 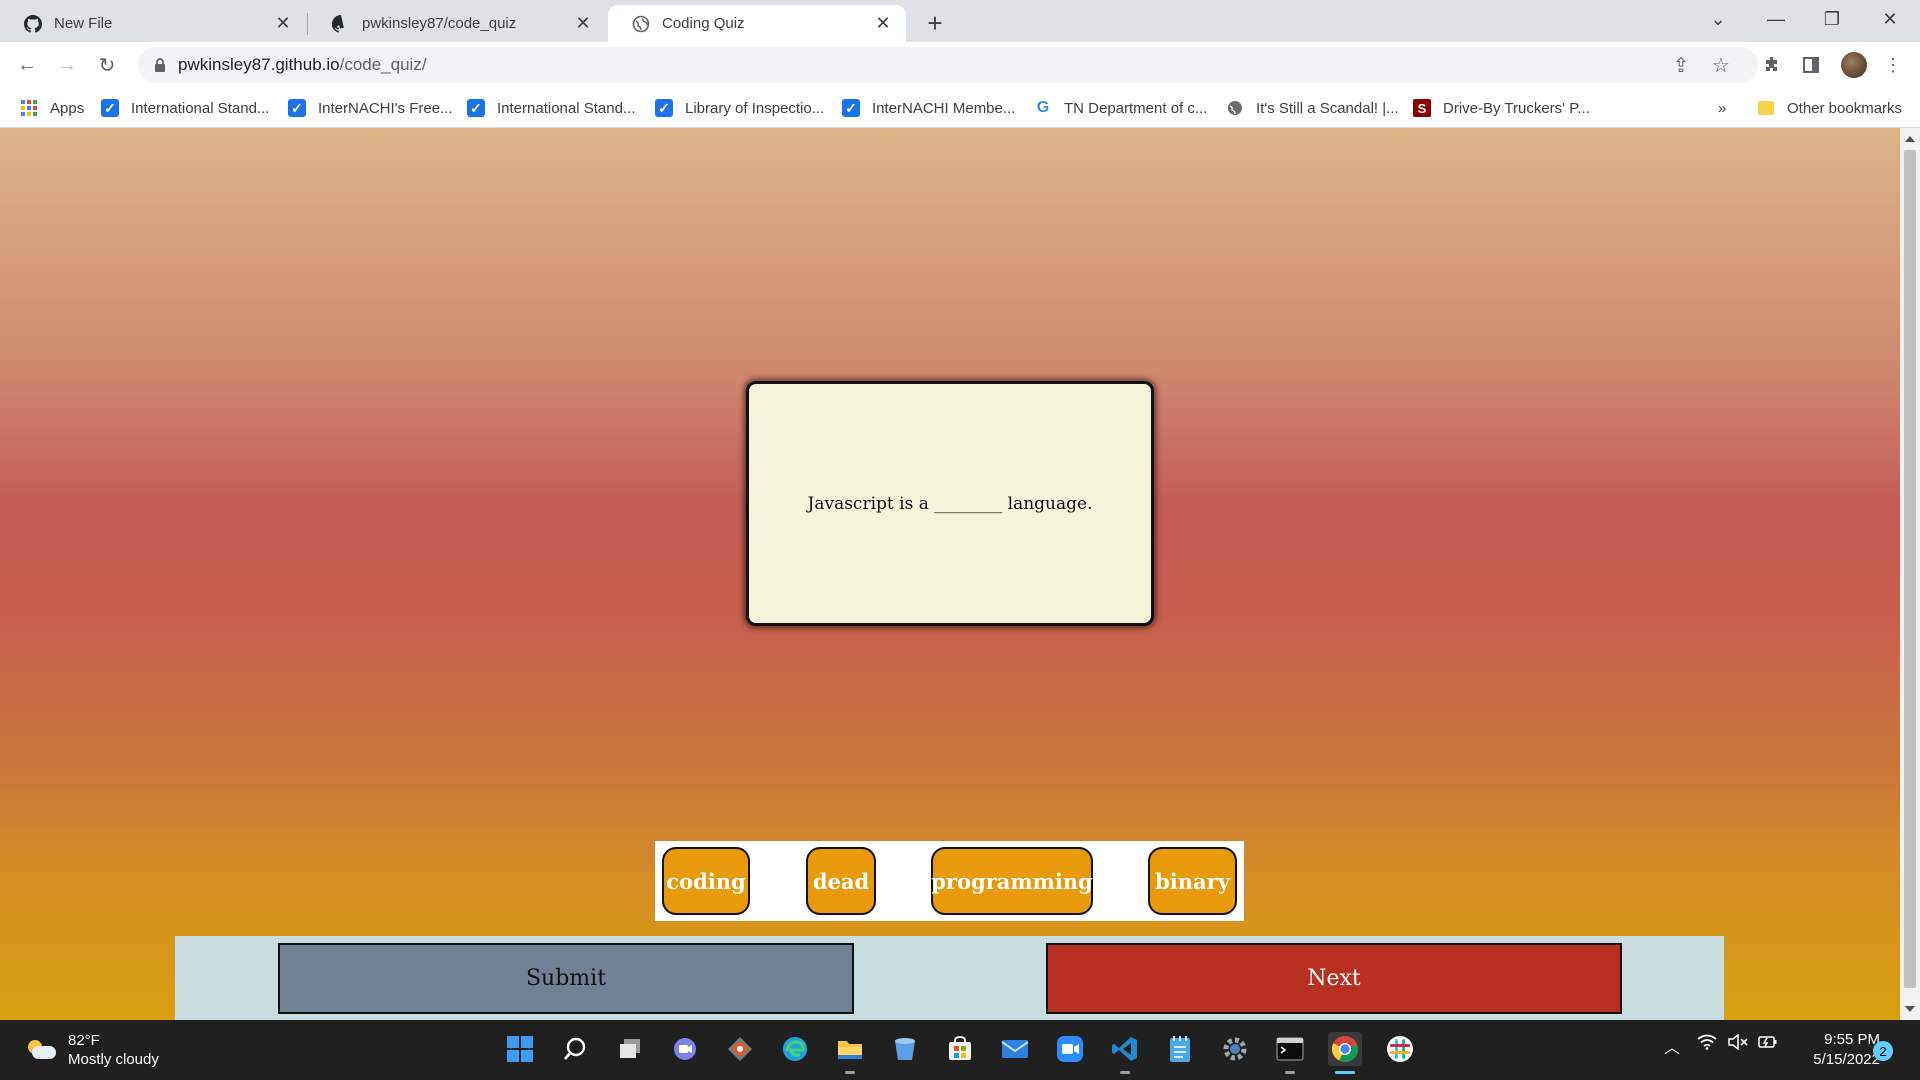 What do you see at coordinates (1235, 1049) in the screenshot?
I see `settings-gear-icon` at bounding box center [1235, 1049].